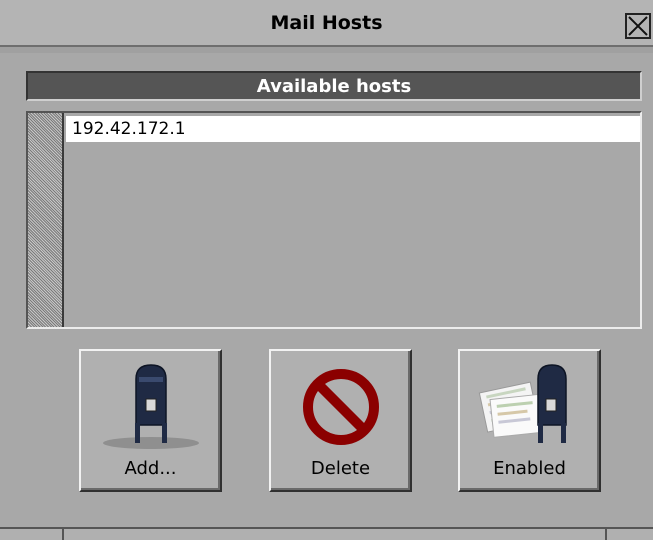  What do you see at coordinates (46, 220) in the screenshot?
I see `list-gutter` at bounding box center [46, 220].